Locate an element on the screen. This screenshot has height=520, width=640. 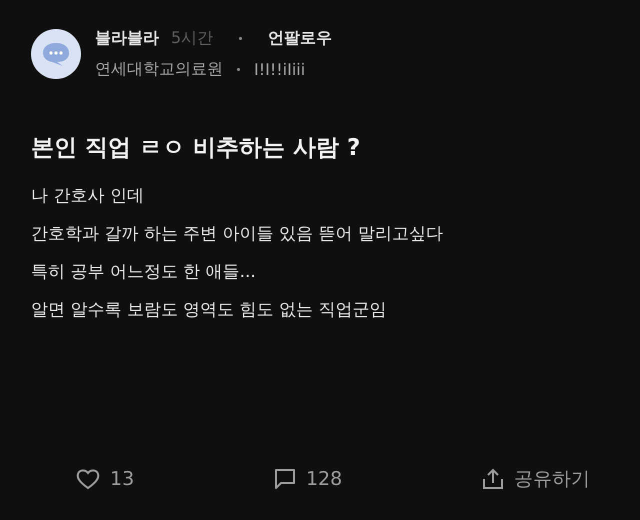
comment-button: 128 is located at coordinates (308, 479).